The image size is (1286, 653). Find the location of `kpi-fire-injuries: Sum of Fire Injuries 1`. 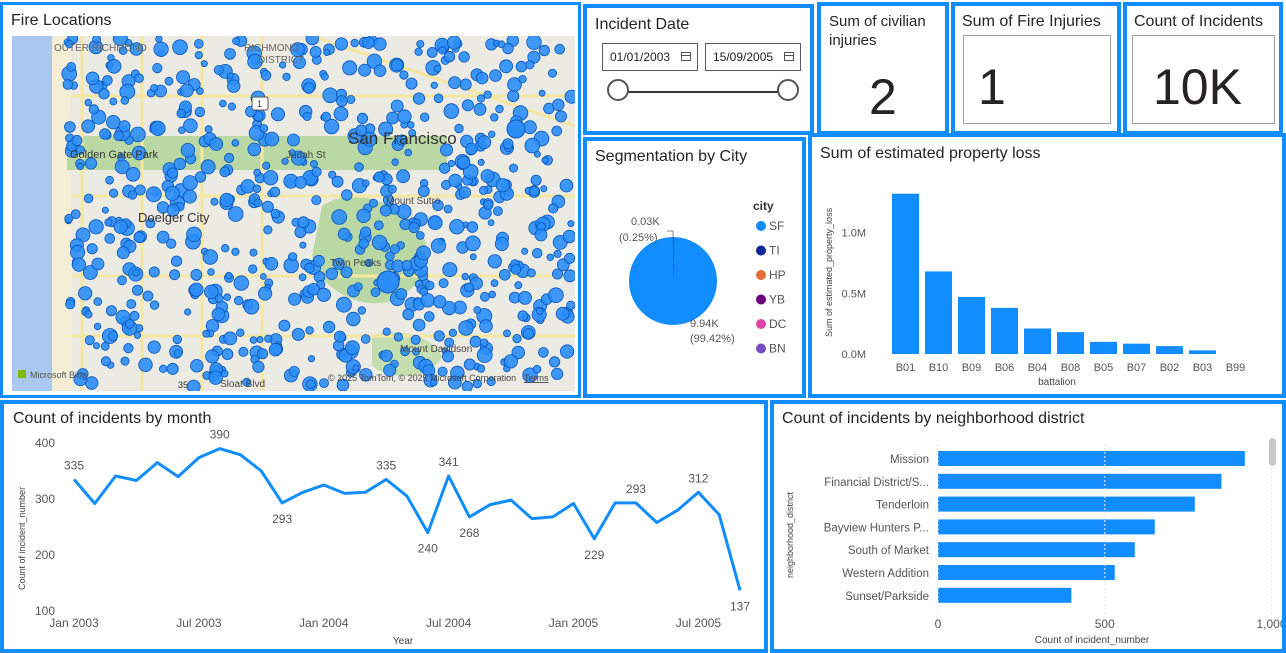

kpi-fire-injuries: Sum of Fire Injuries 1 is located at coordinates (1036, 68).